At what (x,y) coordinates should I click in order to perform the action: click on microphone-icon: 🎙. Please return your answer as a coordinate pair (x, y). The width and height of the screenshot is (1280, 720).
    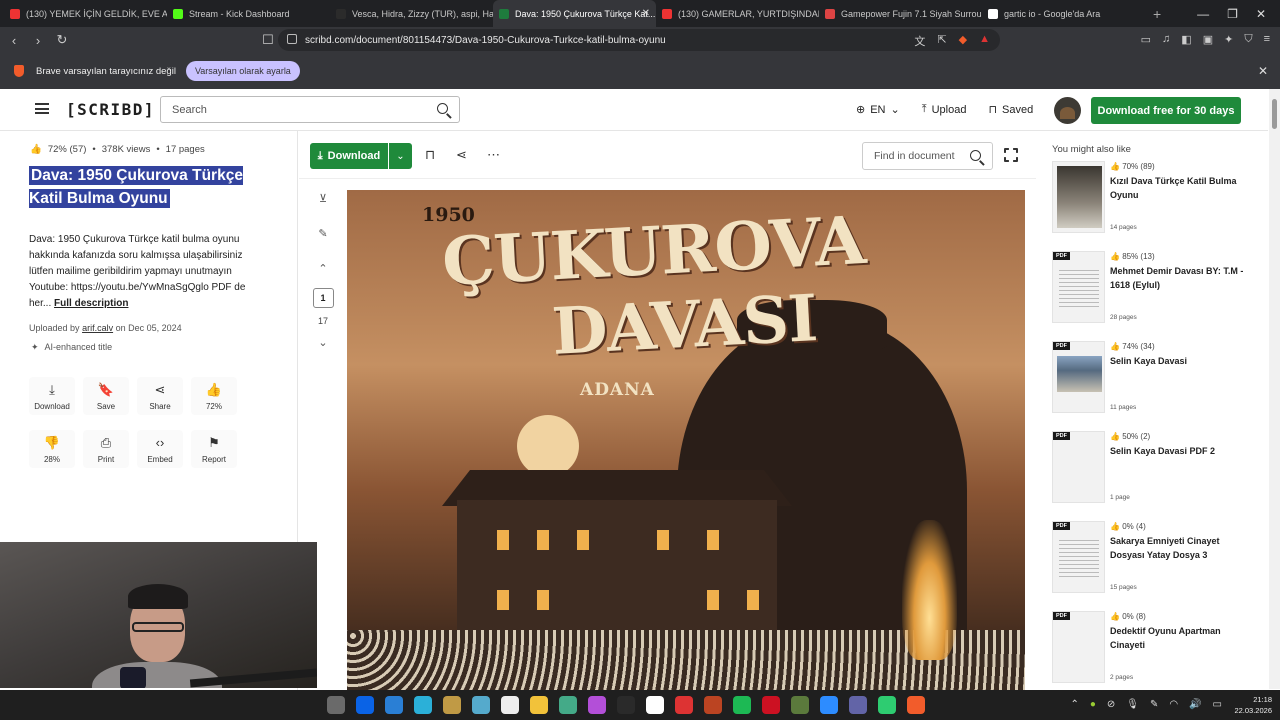
    Looking at the image, I should click on (1132, 704).